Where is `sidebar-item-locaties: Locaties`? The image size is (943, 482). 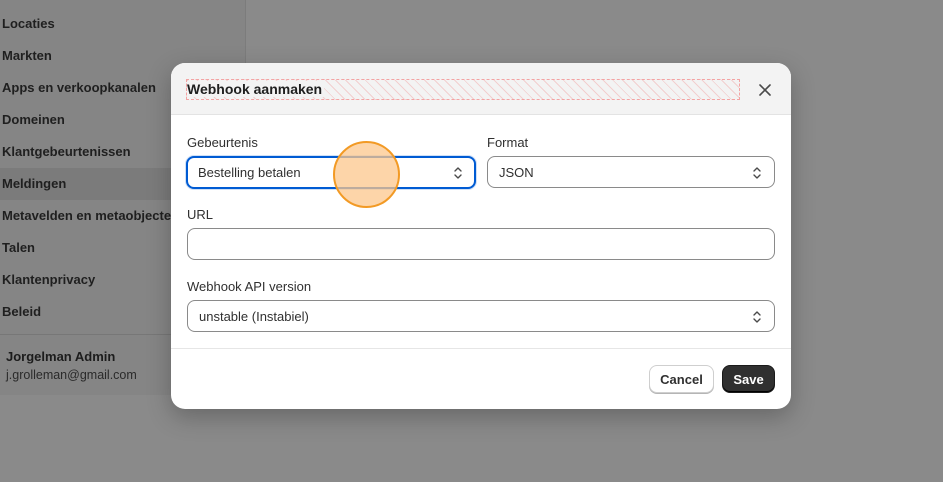 sidebar-item-locaties: Locaties is located at coordinates (123, 24).